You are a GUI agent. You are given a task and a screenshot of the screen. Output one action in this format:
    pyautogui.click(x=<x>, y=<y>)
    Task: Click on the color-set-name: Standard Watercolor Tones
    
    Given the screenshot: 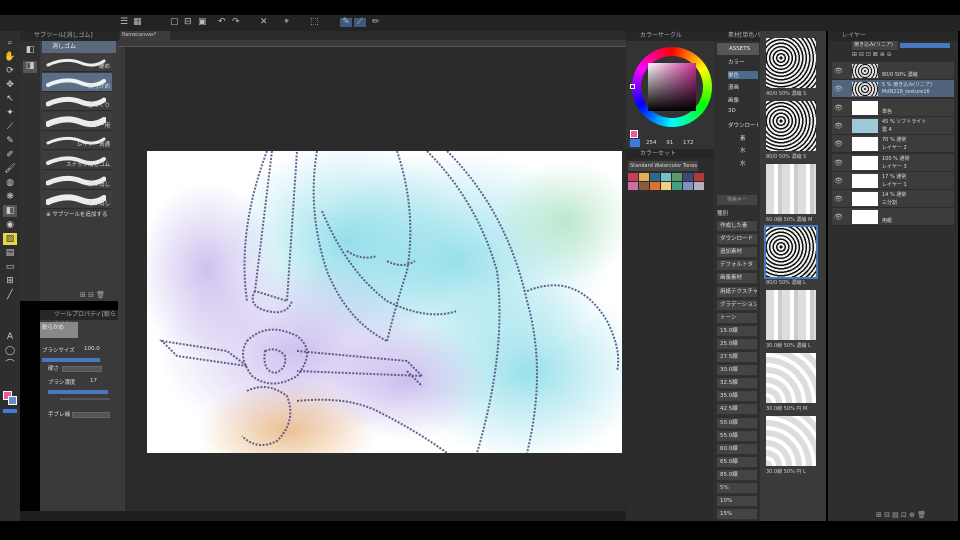 What is the action you would take?
    pyautogui.click(x=663, y=166)
    